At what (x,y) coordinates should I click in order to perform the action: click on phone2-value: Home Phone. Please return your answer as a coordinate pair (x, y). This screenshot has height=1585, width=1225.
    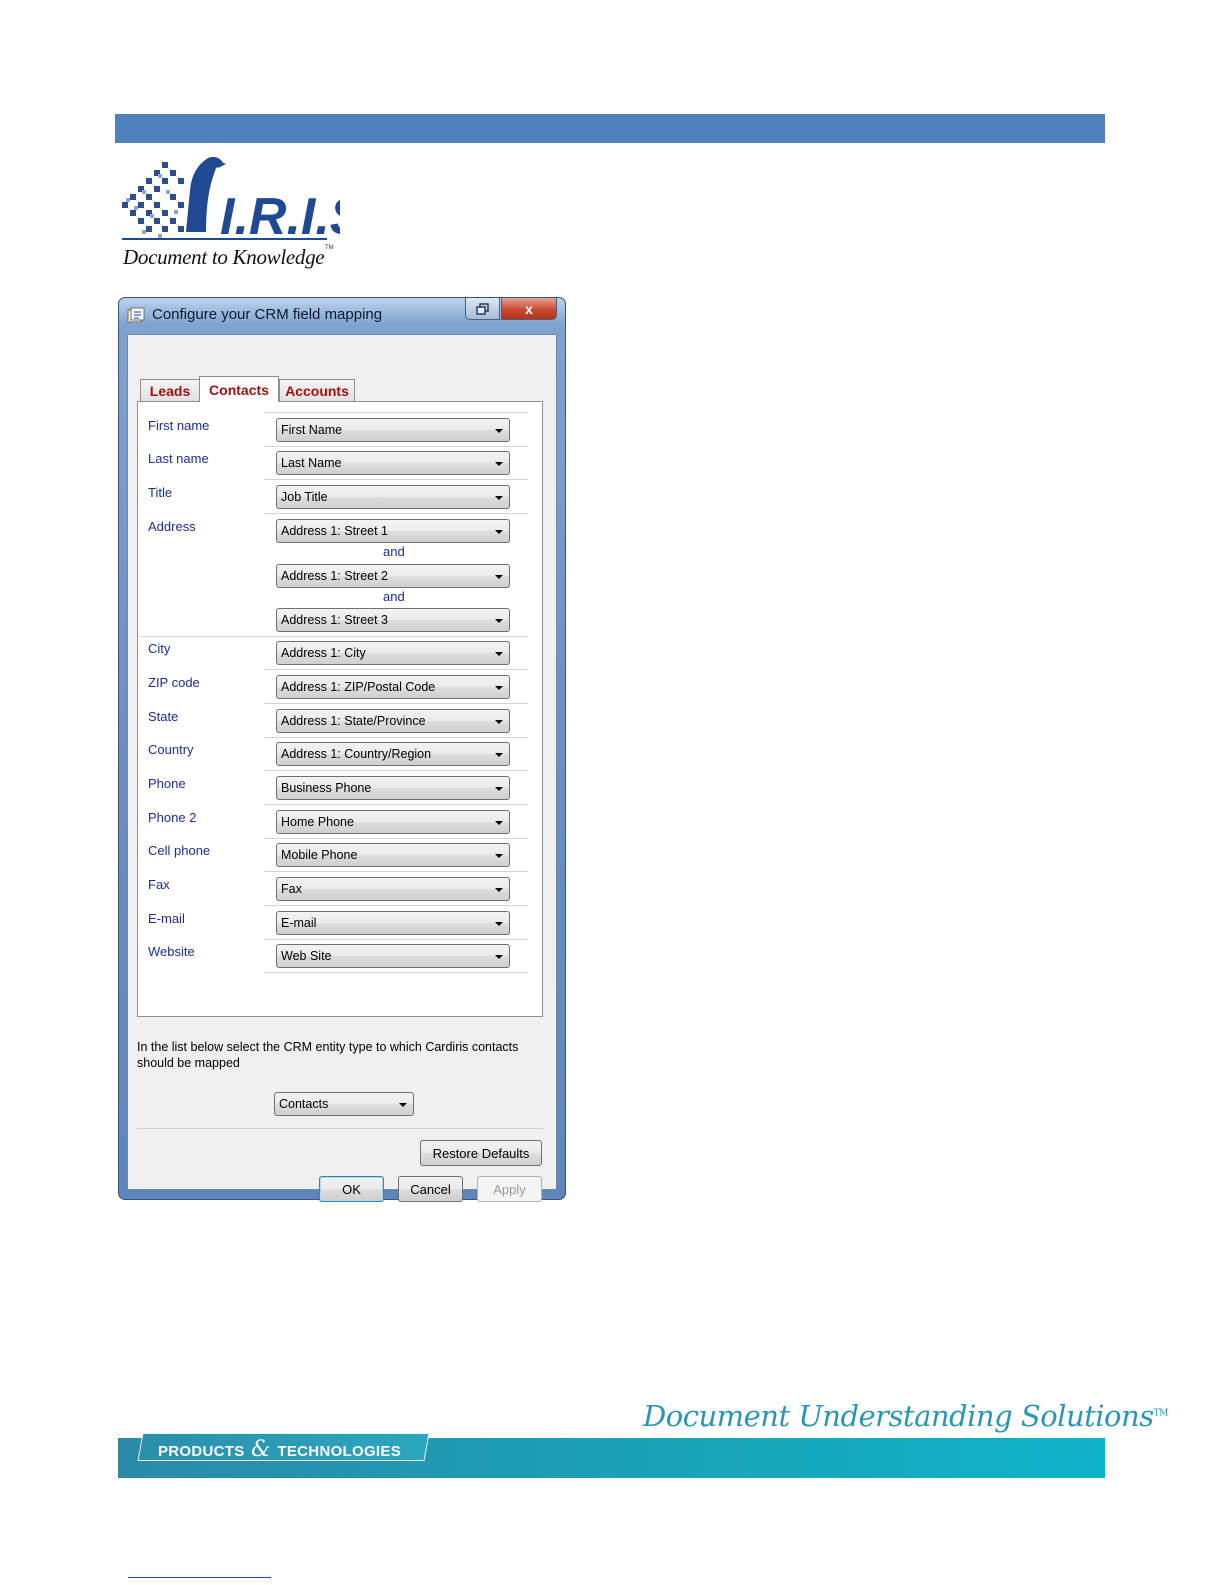
    Looking at the image, I should click on (317, 822).